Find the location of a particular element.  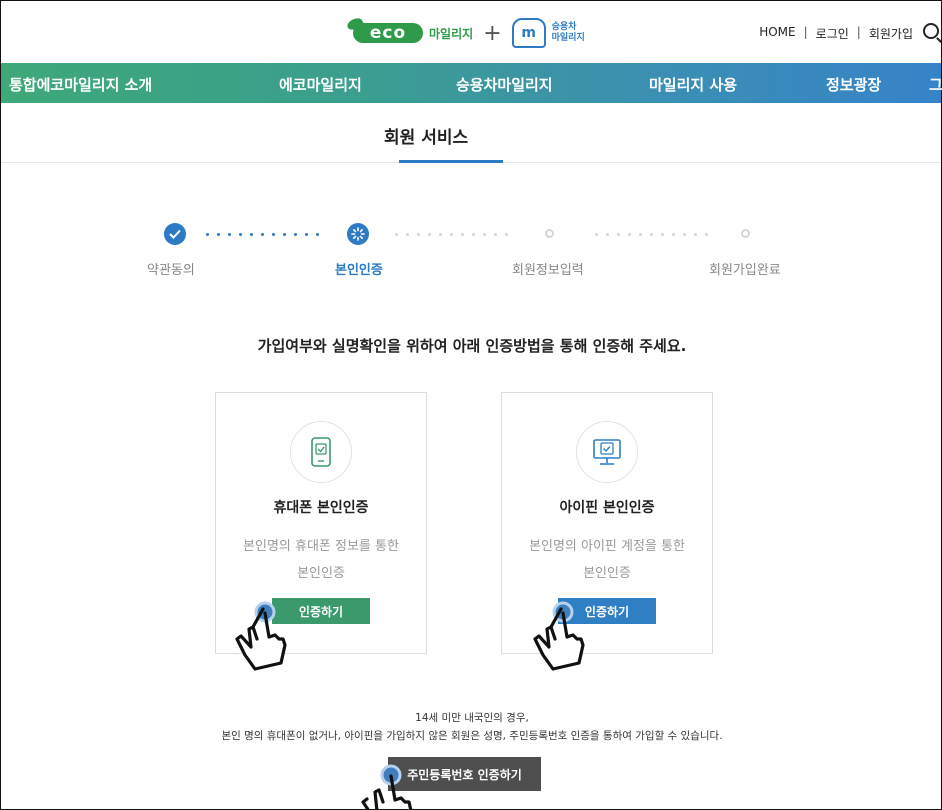

nav-item-more: 그 is located at coordinates (935, 84).